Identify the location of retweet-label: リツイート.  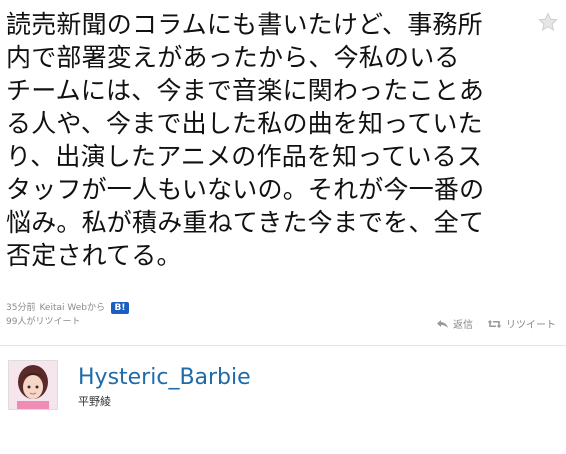
(531, 325).